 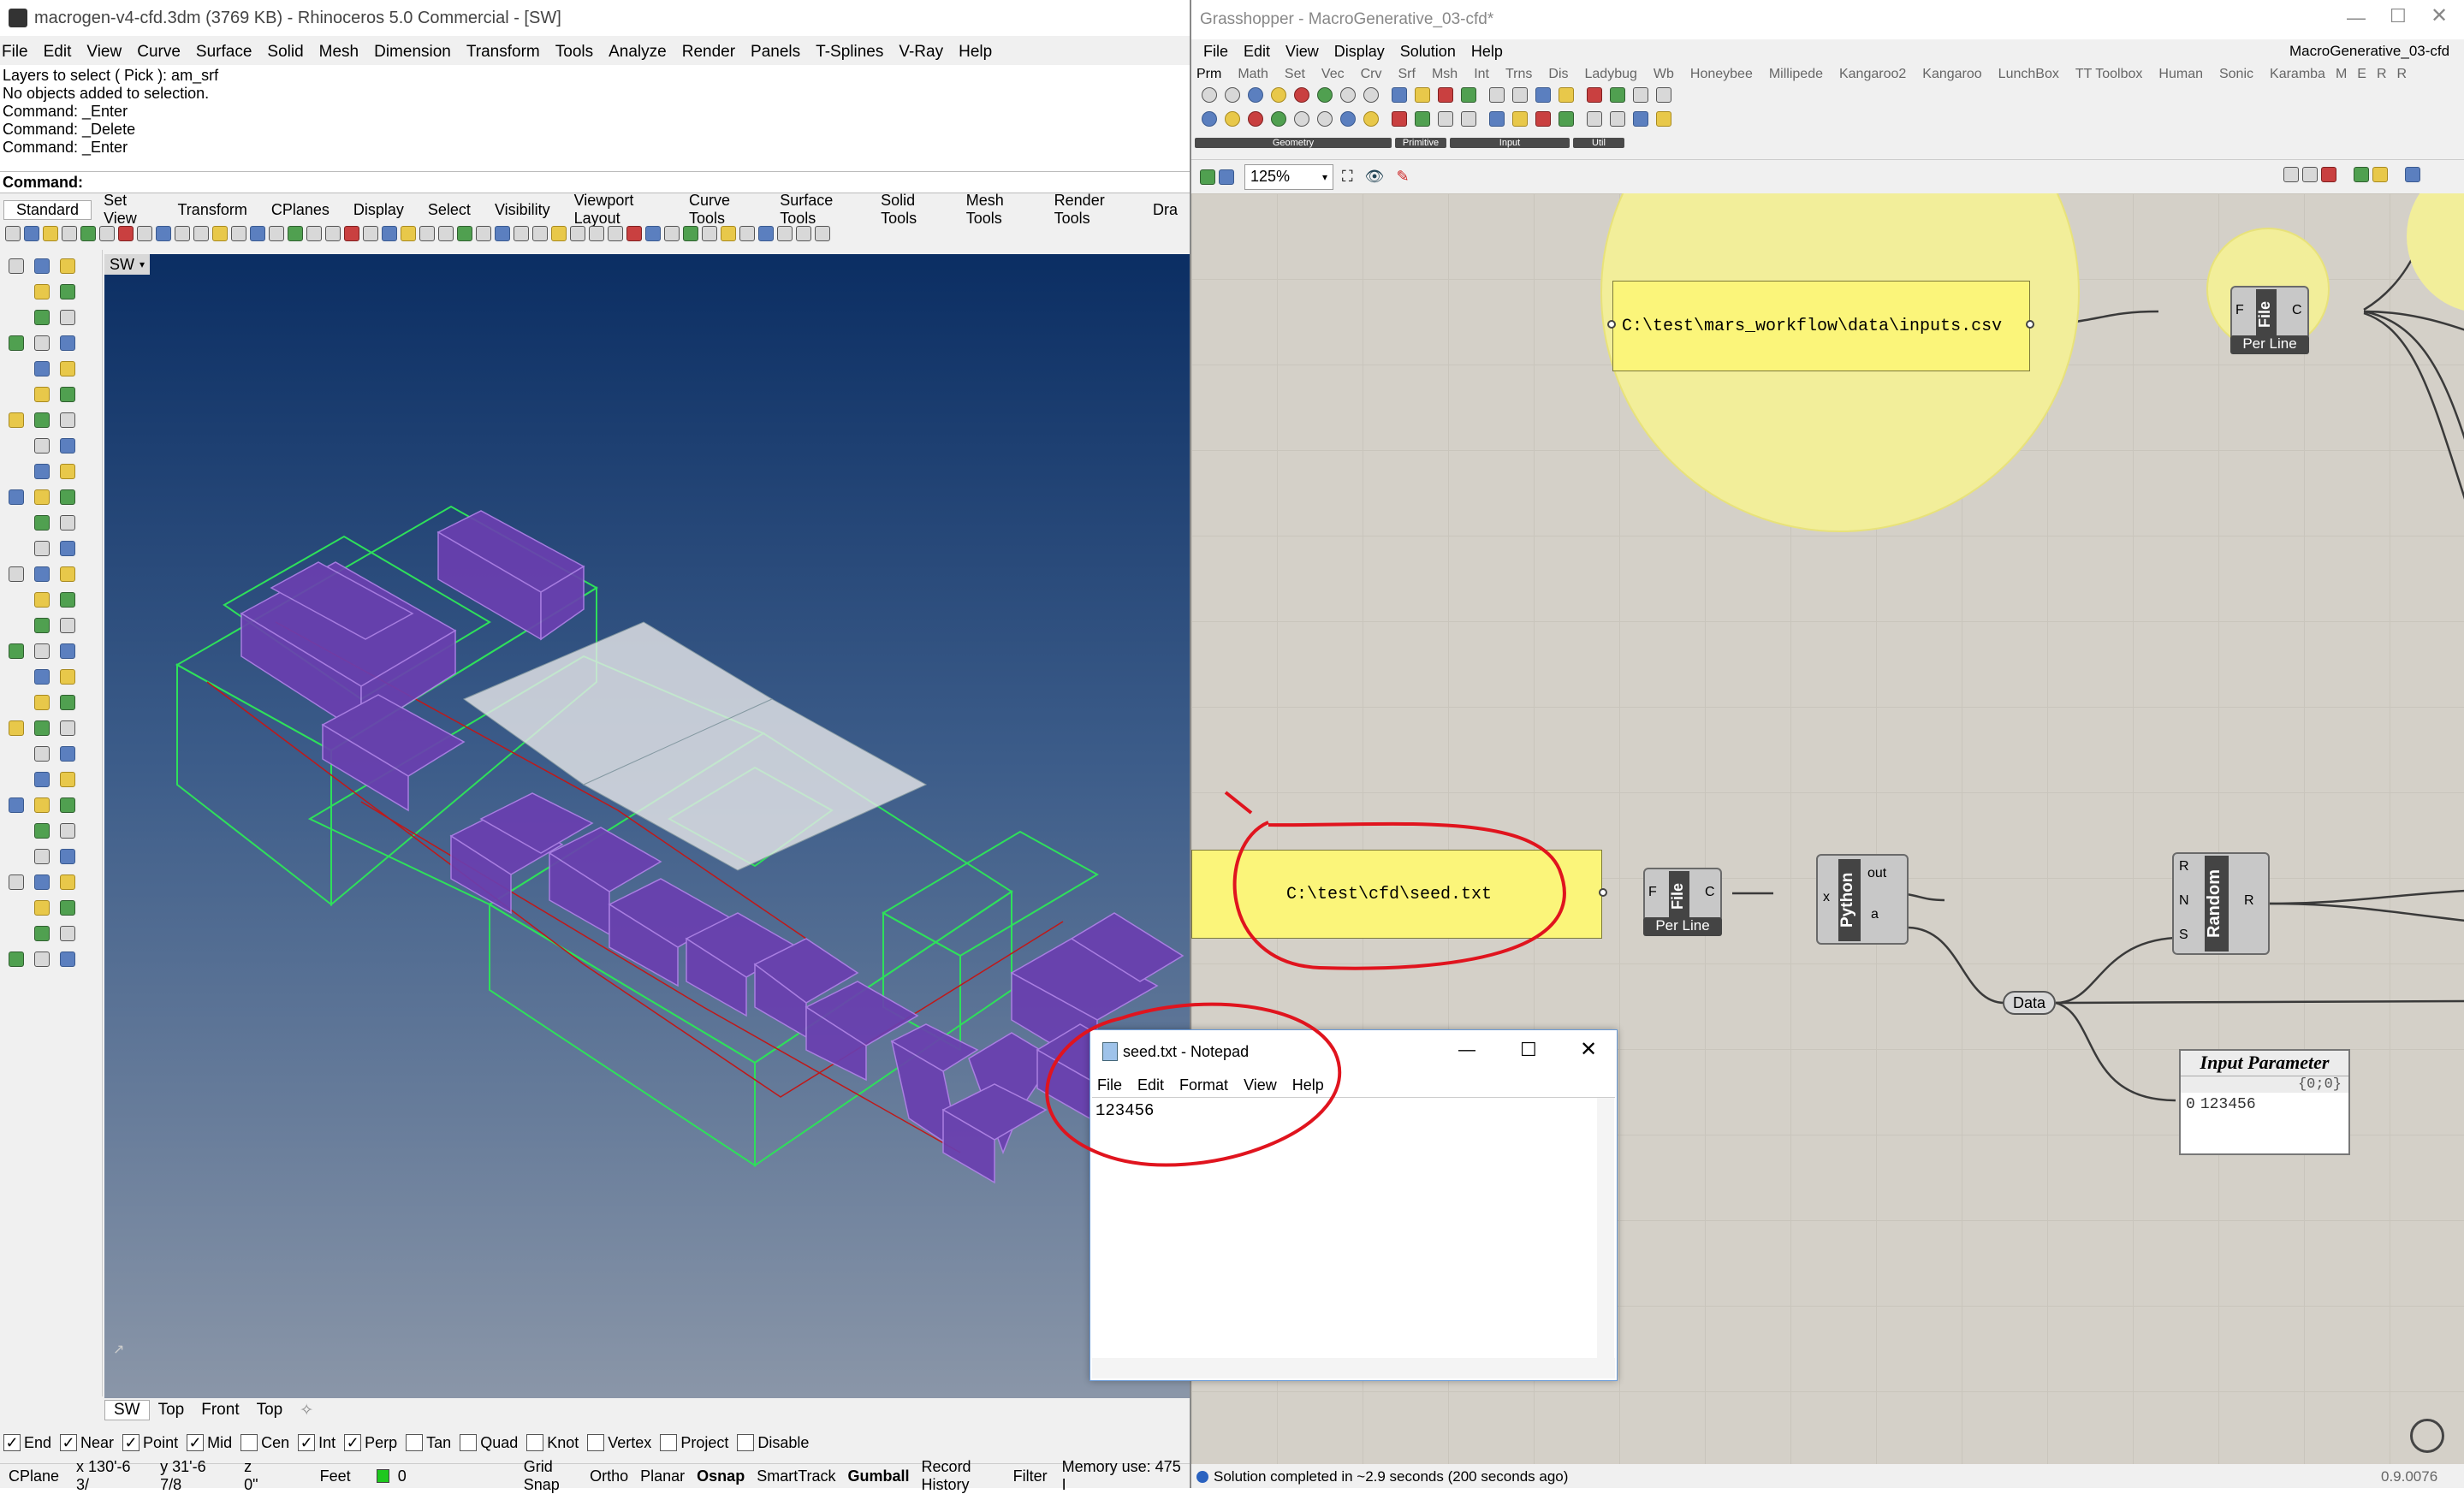 I want to click on osnap-tan: Tan, so click(x=428, y=1443).